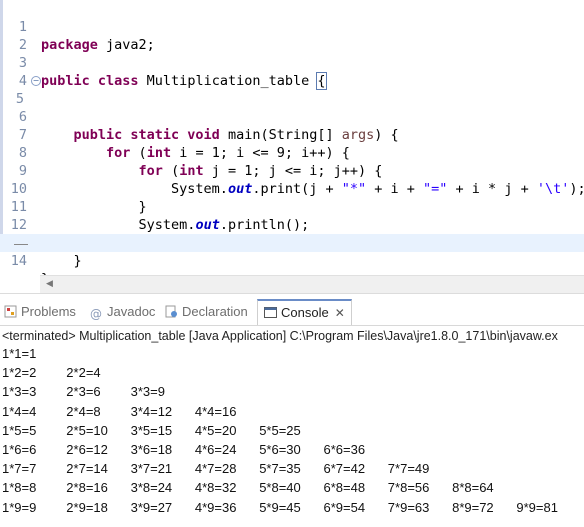  What do you see at coordinates (61, 261) in the screenshot?
I see `code-text: }` at bounding box center [61, 261].